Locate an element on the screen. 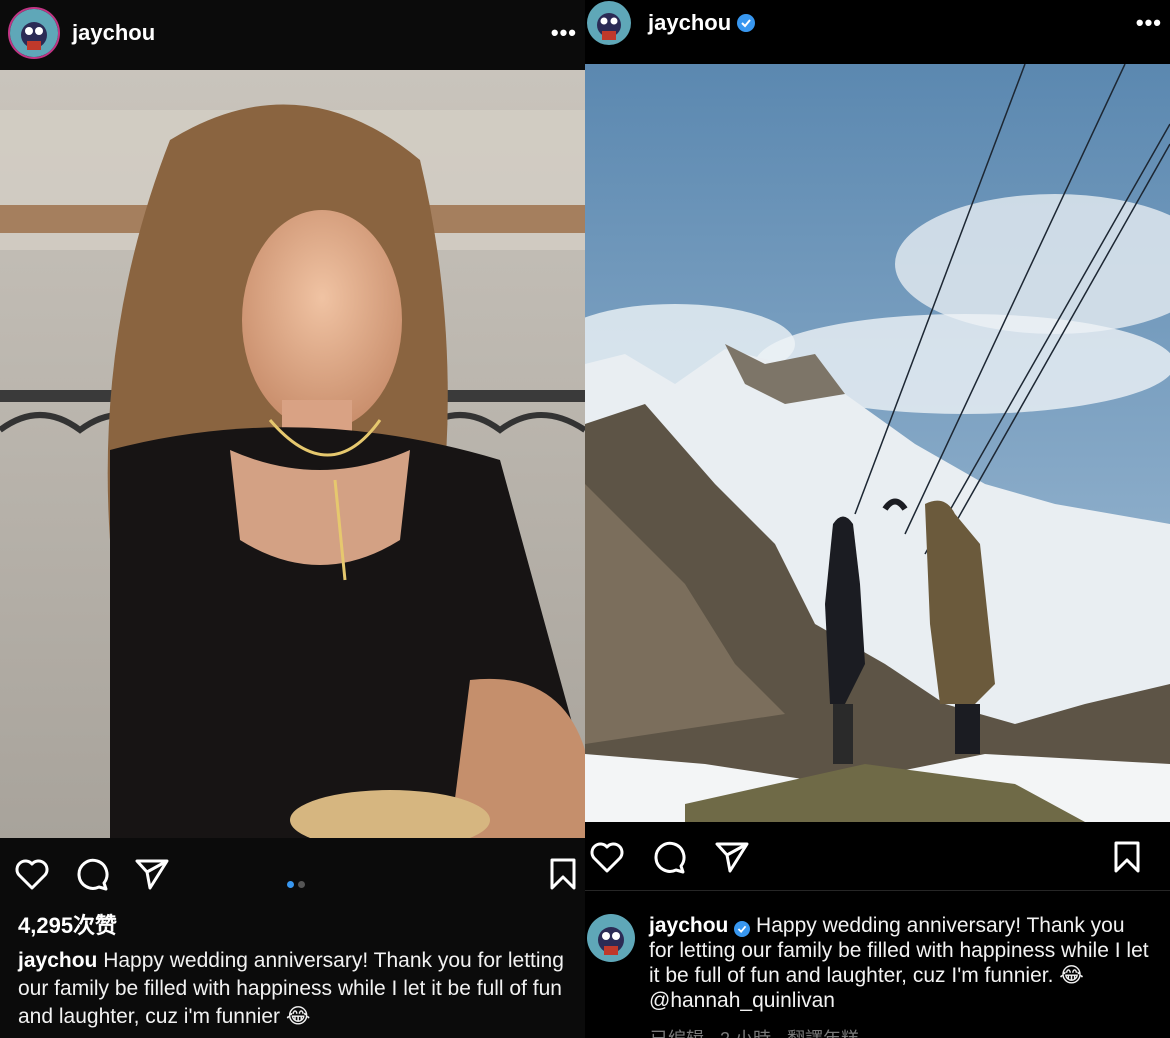  post-meta: 已编辑 · 2 小時 · 翻譯年糕 is located at coordinates (754, 1031).